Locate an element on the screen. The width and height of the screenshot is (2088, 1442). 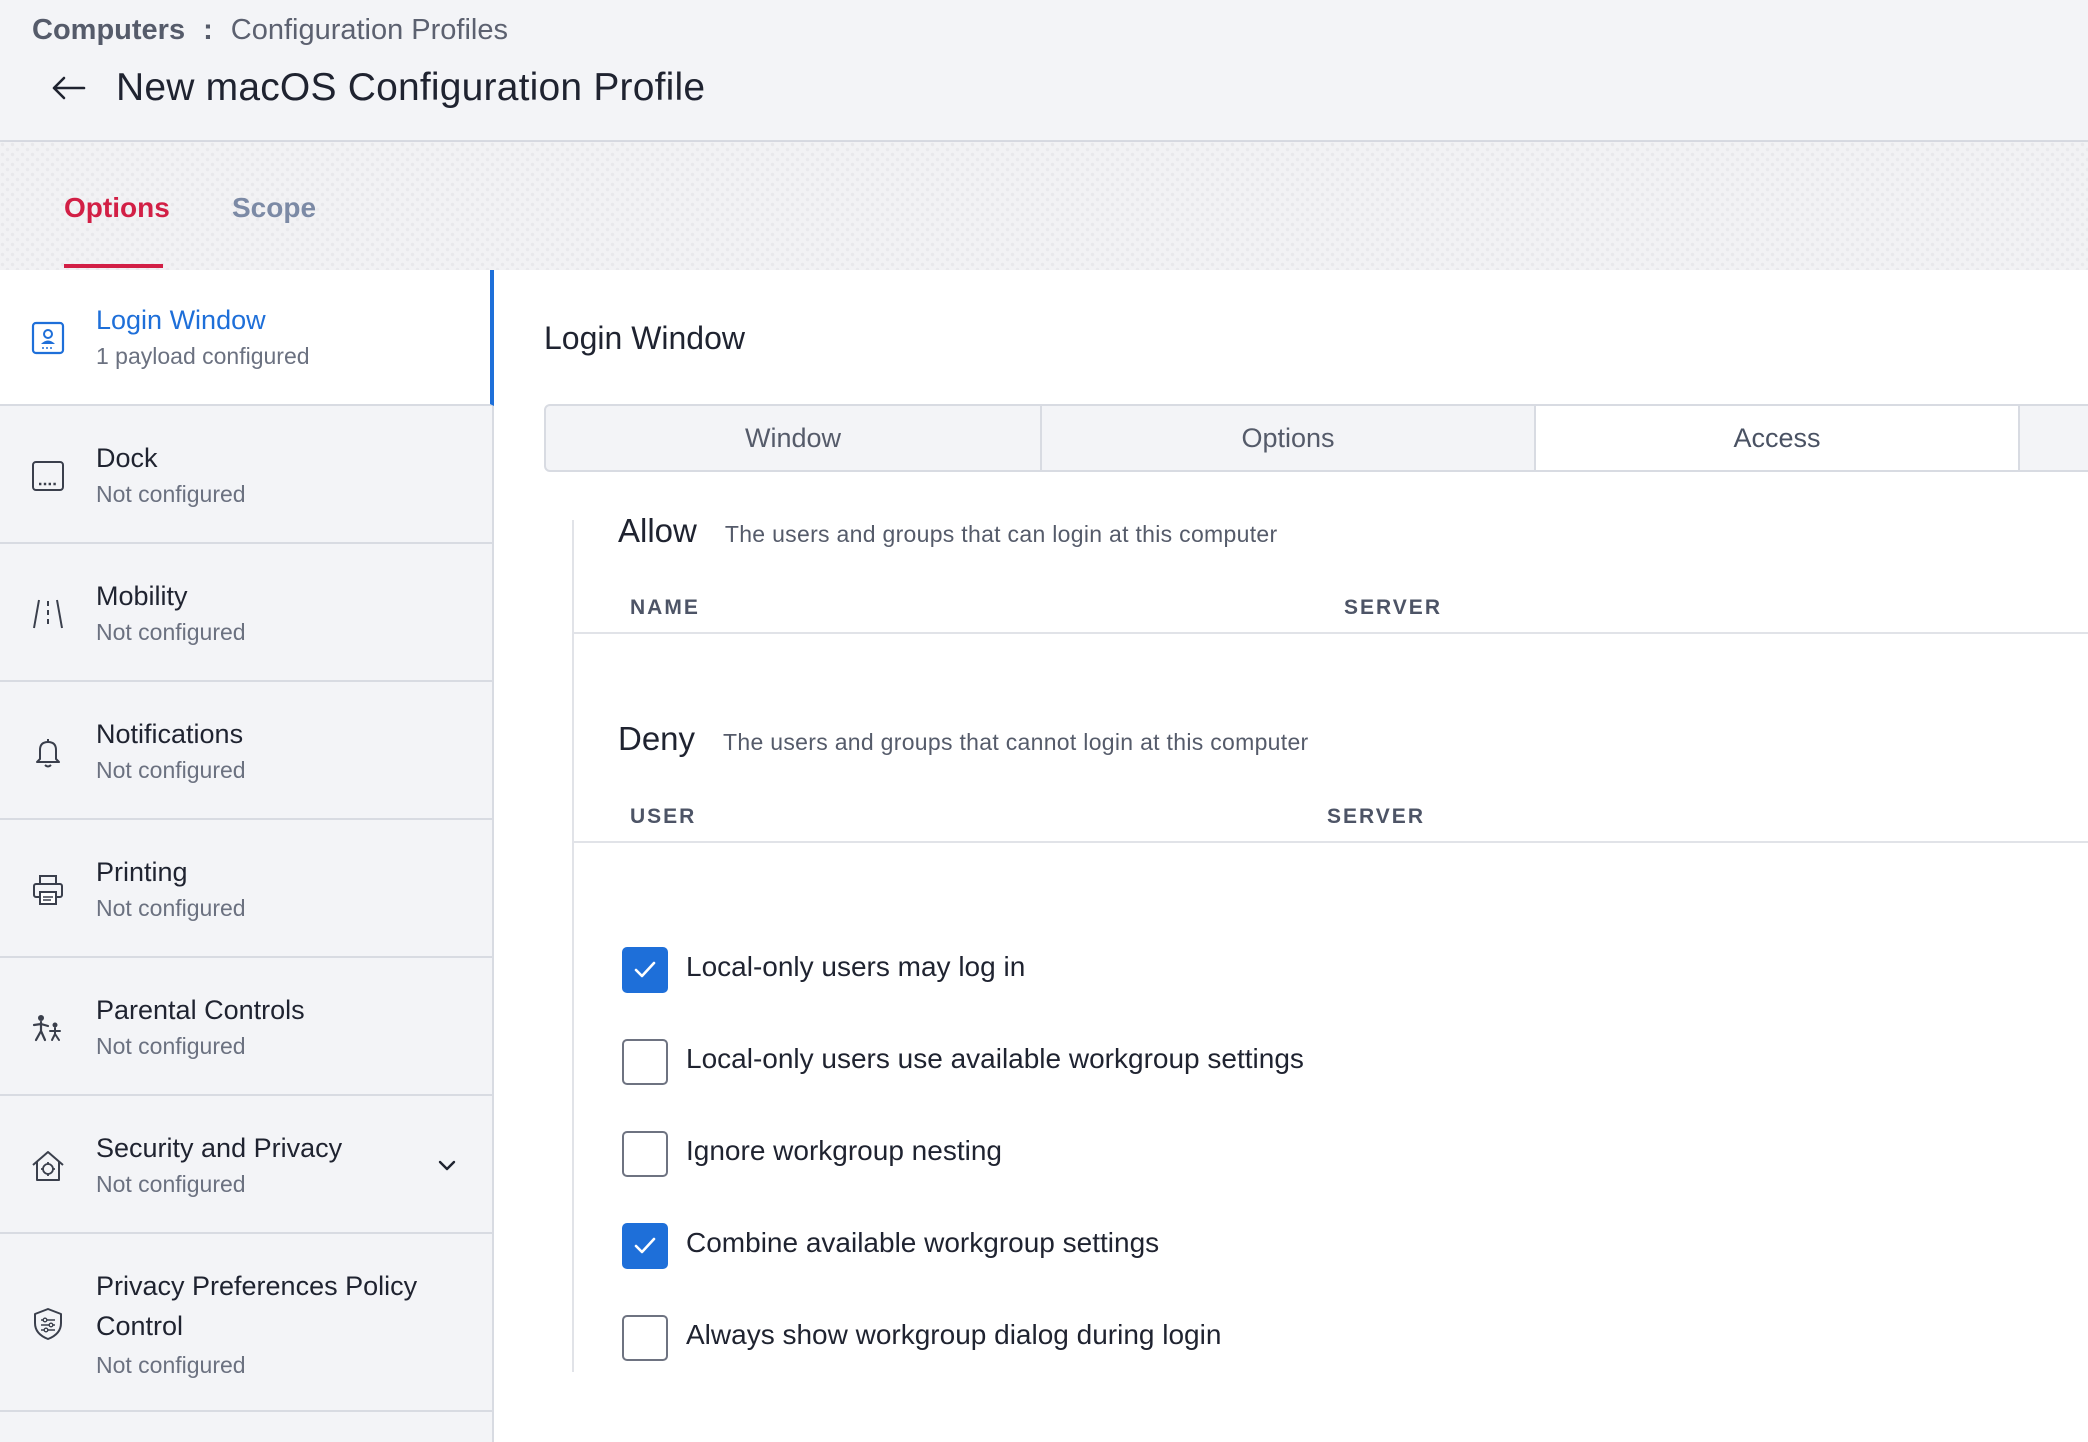
allow-column-server: SERVER is located at coordinates (1393, 608).